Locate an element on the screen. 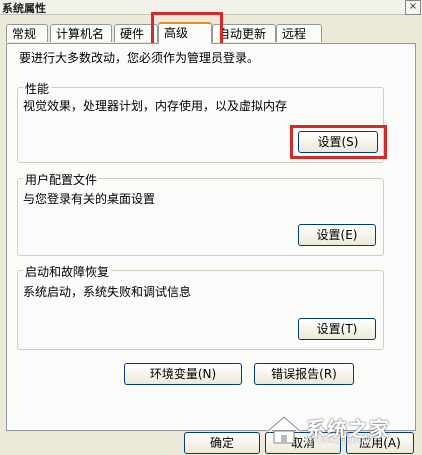 The height and width of the screenshot is (455, 422). tab-remote: 远程 is located at coordinates (299, 33).